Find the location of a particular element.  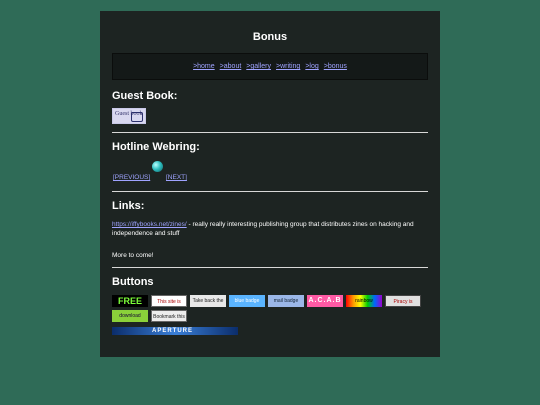

nav-writing: >writing is located at coordinates (288, 66).